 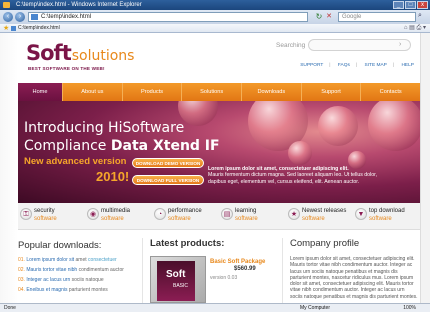 What do you see at coordinates (151, 92) in the screenshot?
I see `menu-products: Products` at bounding box center [151, 92].